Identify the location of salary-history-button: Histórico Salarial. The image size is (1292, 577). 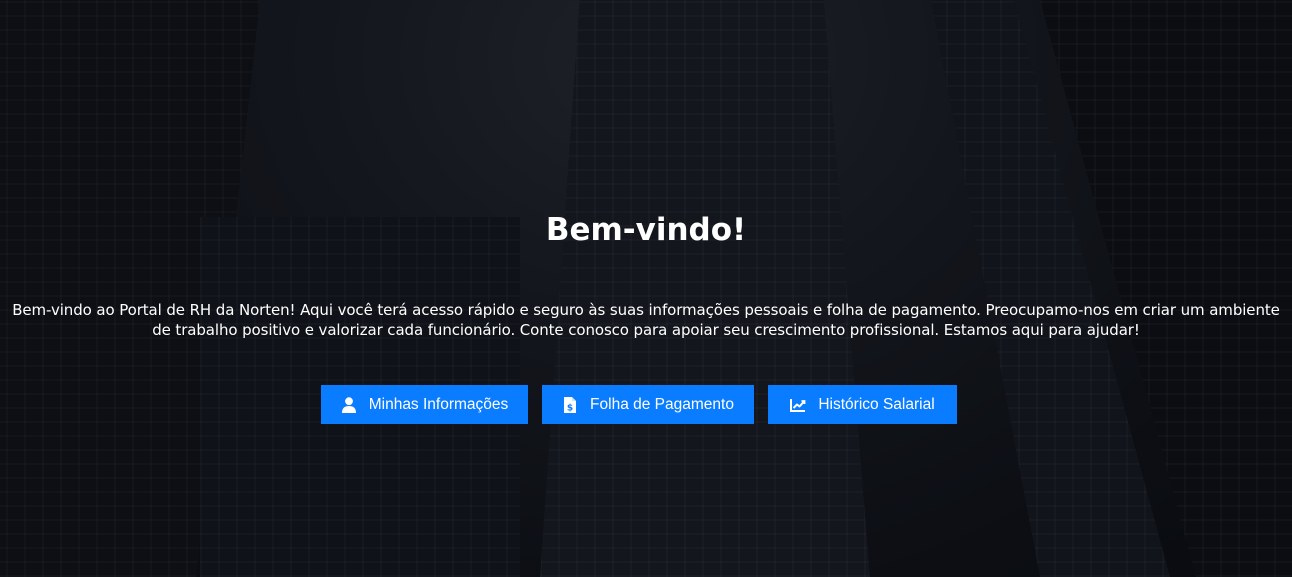
(862, 404).